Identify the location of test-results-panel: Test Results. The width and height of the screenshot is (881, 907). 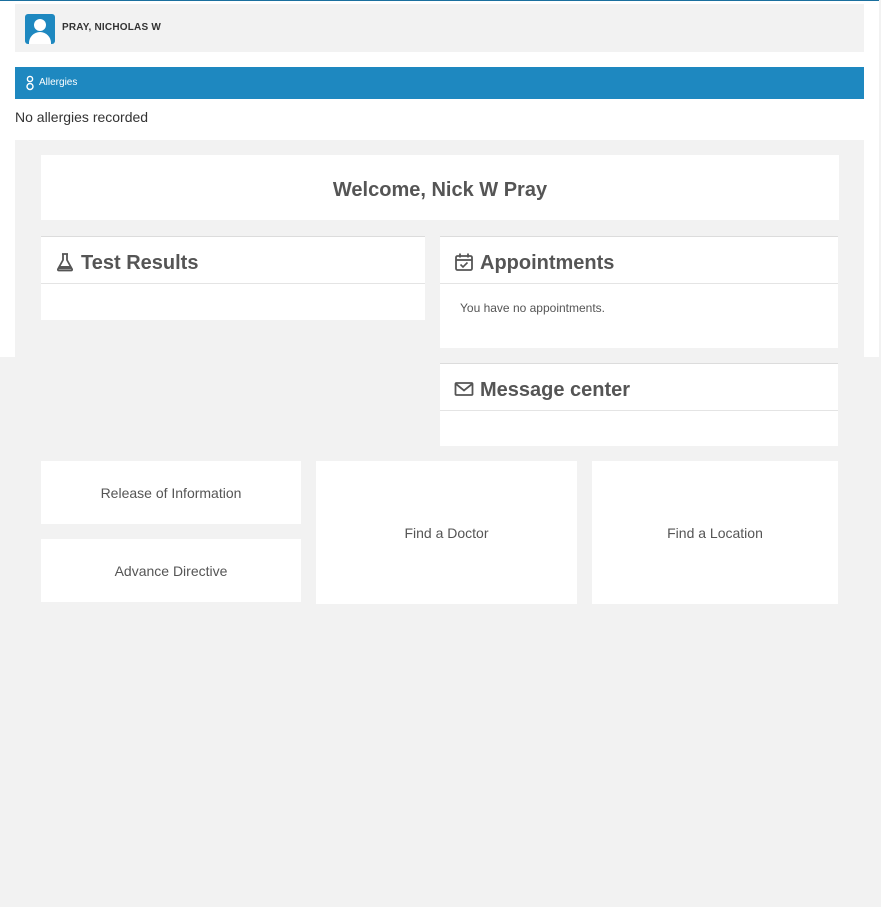
(233, 278).